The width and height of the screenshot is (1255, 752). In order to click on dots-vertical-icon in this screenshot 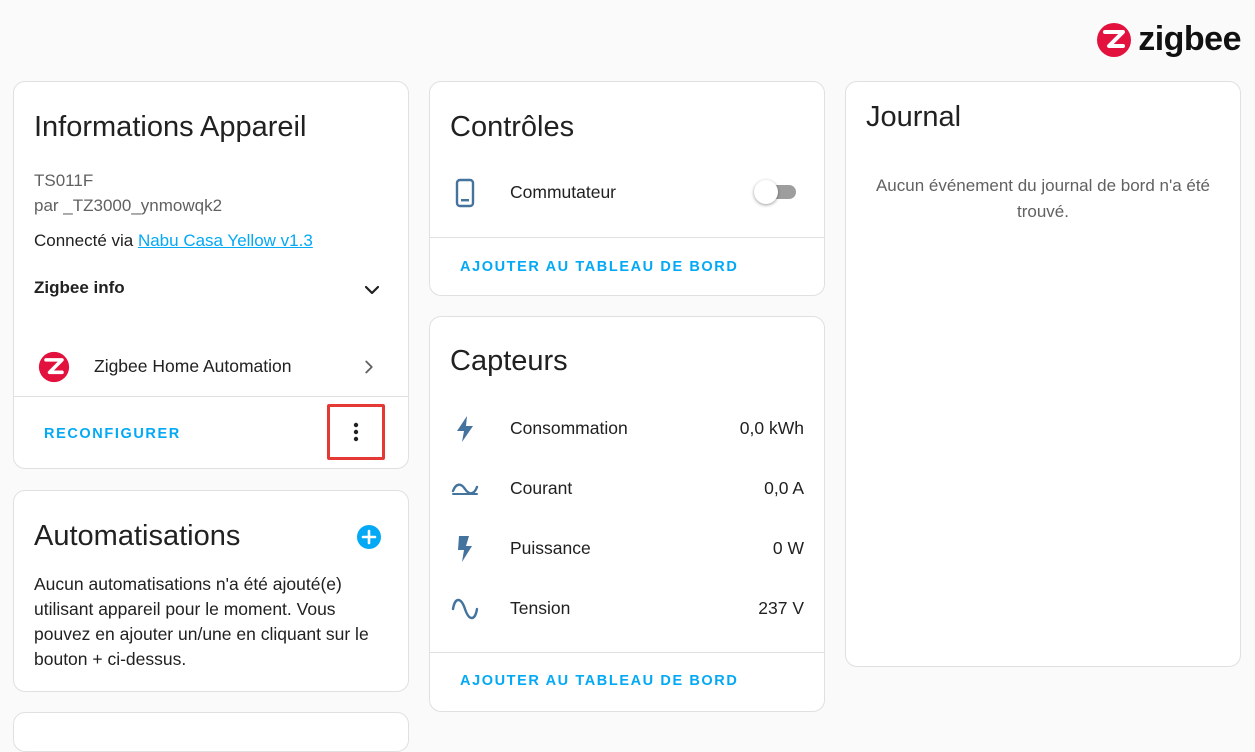, I will do `click(356, 432)`.